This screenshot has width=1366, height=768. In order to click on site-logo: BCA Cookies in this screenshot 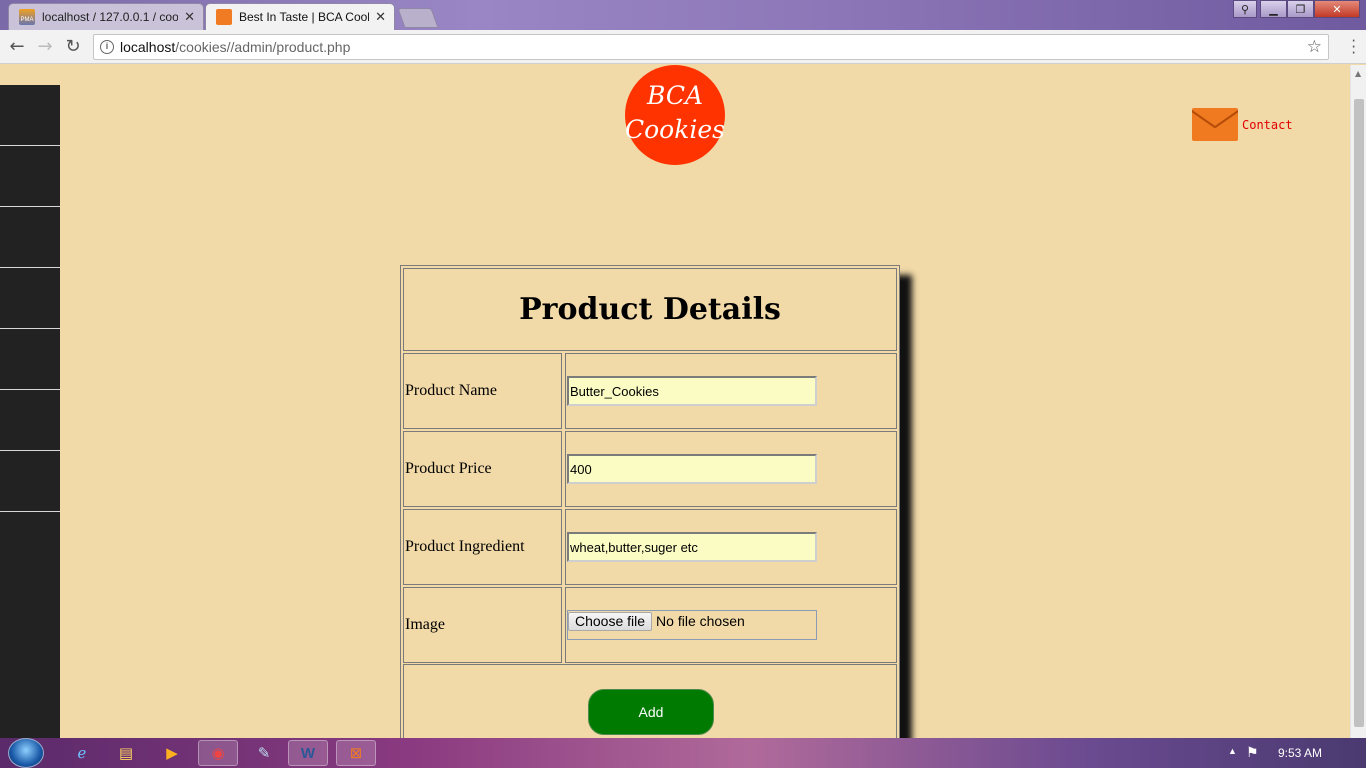, I will do `click(675, 115)`.